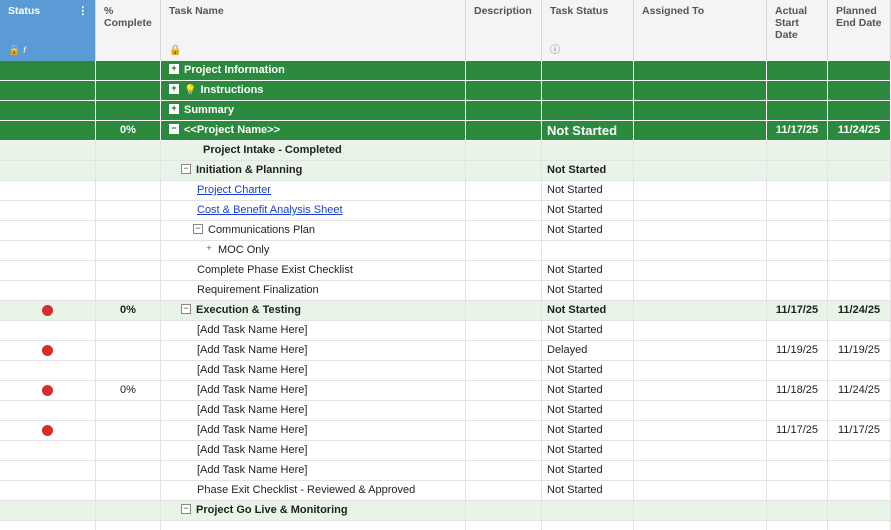 The height and width of the screenshot is (530, 891). Describe the element at coordinates (445, 91) in the screenshot. I see `table-row: + 💡 Instructions` at that location.